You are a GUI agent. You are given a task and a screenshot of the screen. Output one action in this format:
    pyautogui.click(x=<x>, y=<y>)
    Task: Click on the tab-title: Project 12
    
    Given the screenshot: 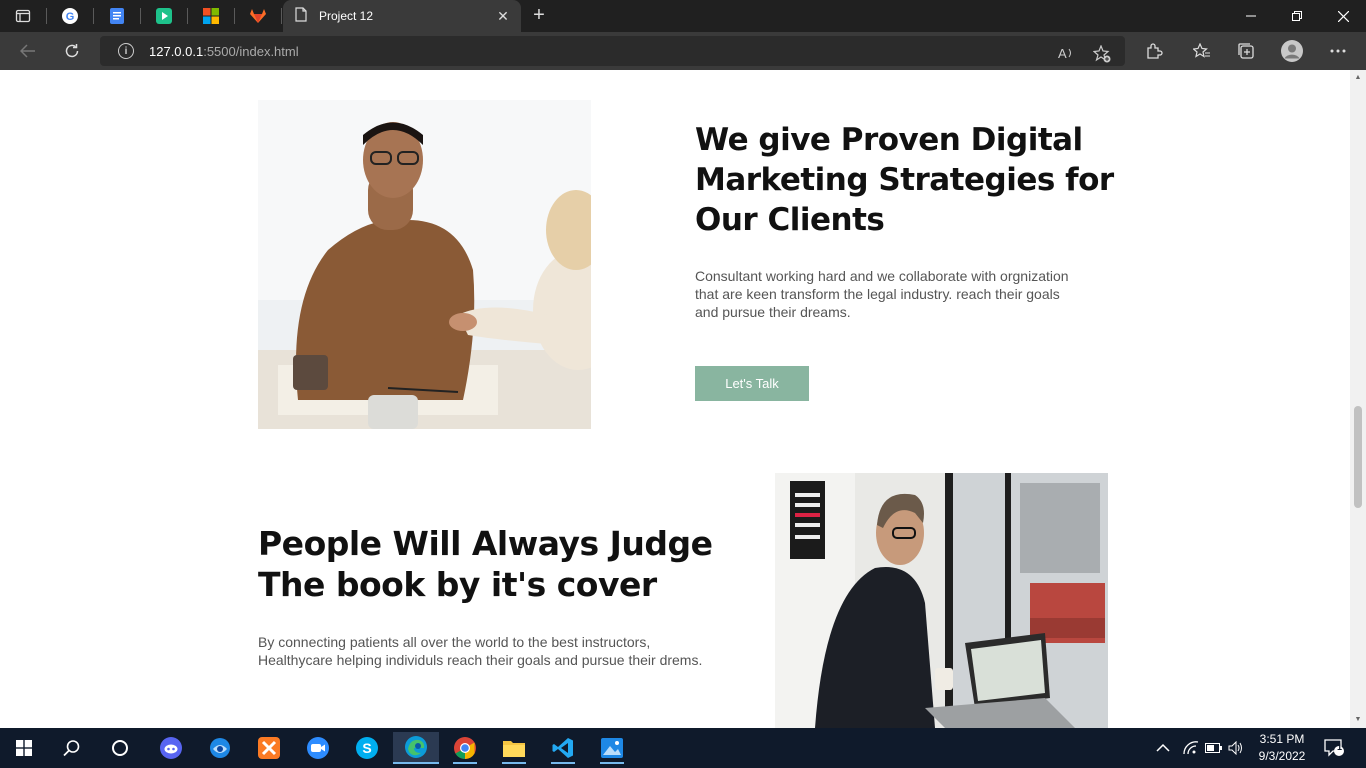 What is the action you would take?
    pyautogui.click(x=346, y=16)
    